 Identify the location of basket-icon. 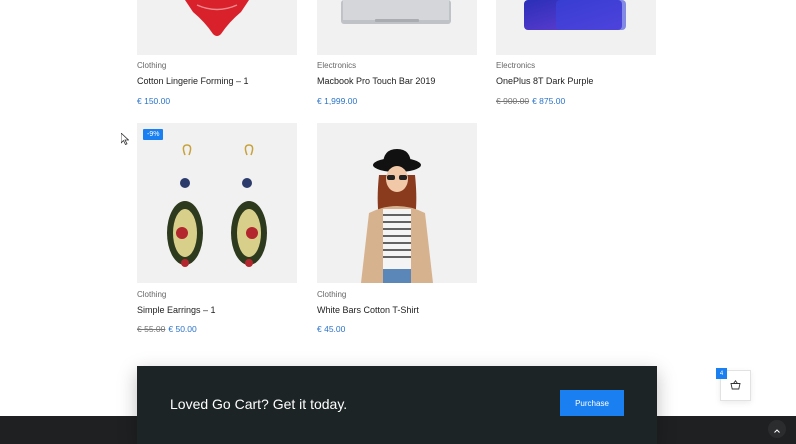
(735, 386).